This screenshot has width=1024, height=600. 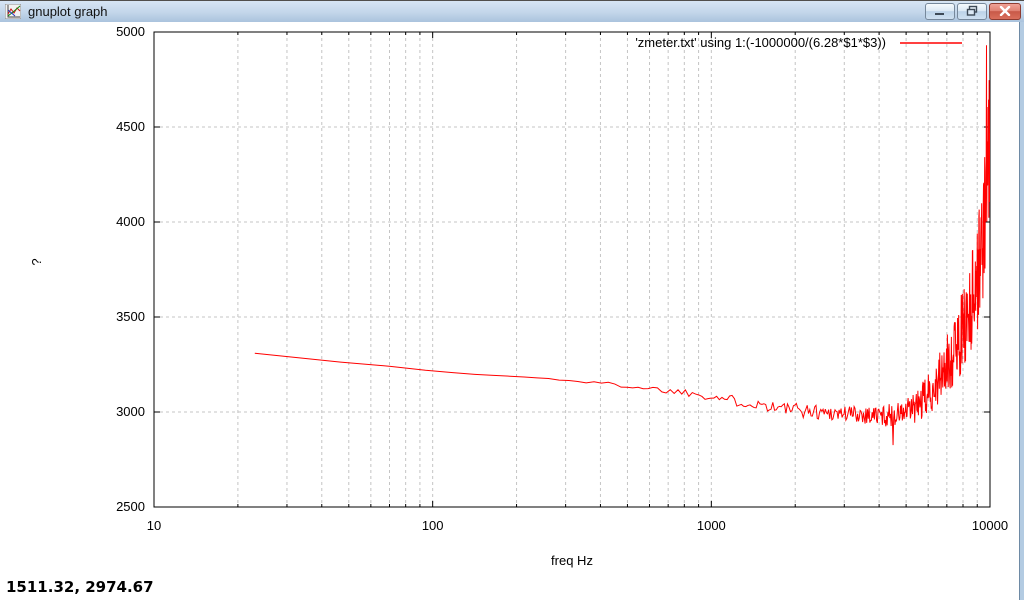 What do you see at coordinates (433, 525) in the screenshot?
I see `x-tick-label: 100` at bounding box center [433, 525].